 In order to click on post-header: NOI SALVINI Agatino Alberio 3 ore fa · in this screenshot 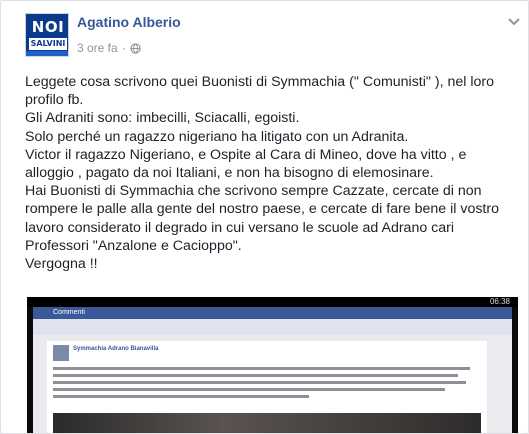, I will do `click(275, 38)`.